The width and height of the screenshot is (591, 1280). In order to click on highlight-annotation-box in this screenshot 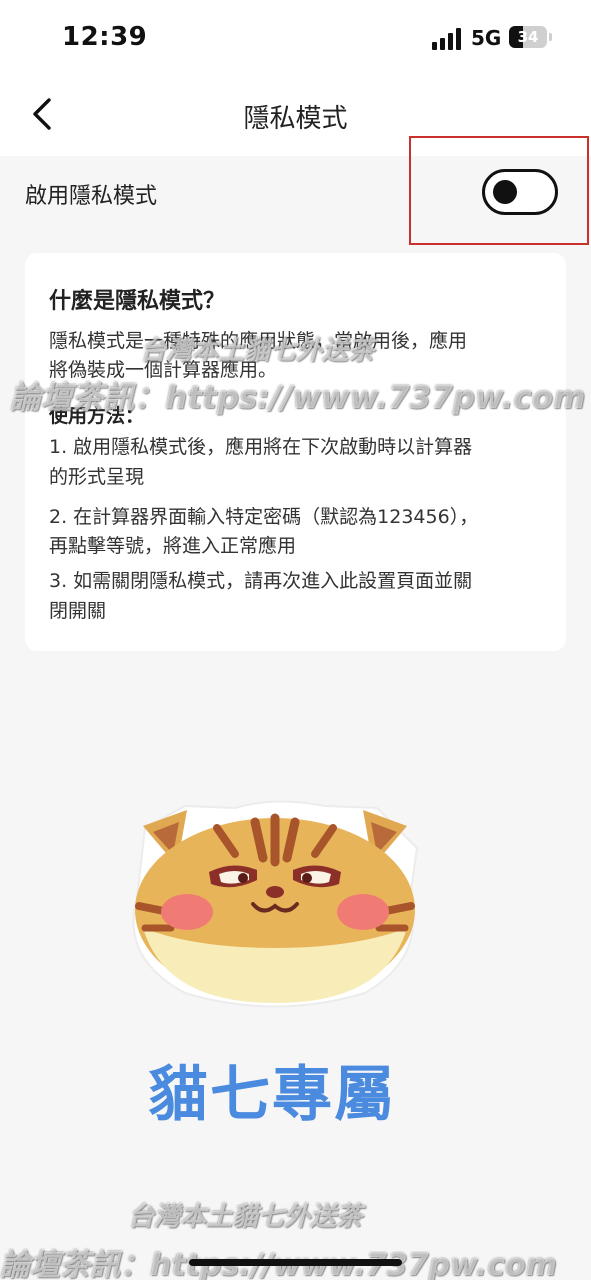, I will do `click(499, 190)`.